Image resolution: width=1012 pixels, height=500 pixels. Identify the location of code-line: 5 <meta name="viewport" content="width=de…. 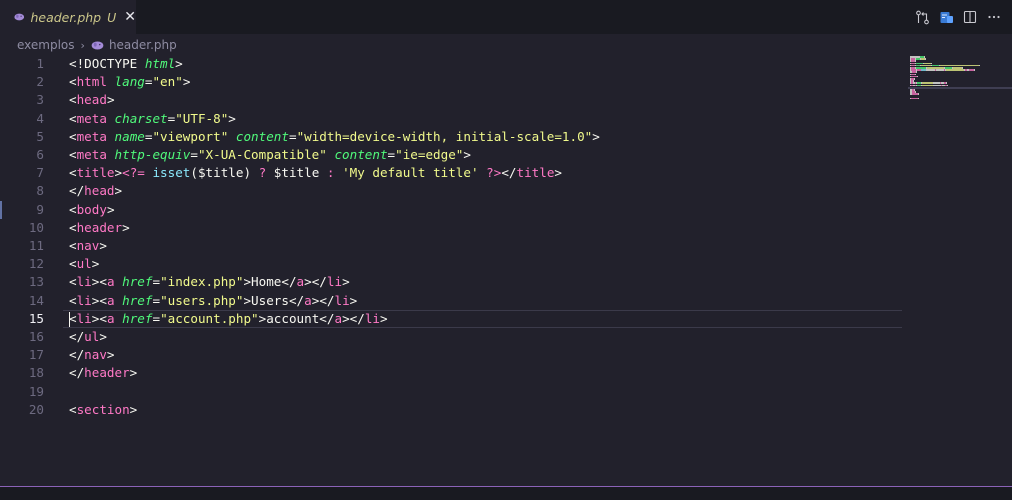
(452, 137).